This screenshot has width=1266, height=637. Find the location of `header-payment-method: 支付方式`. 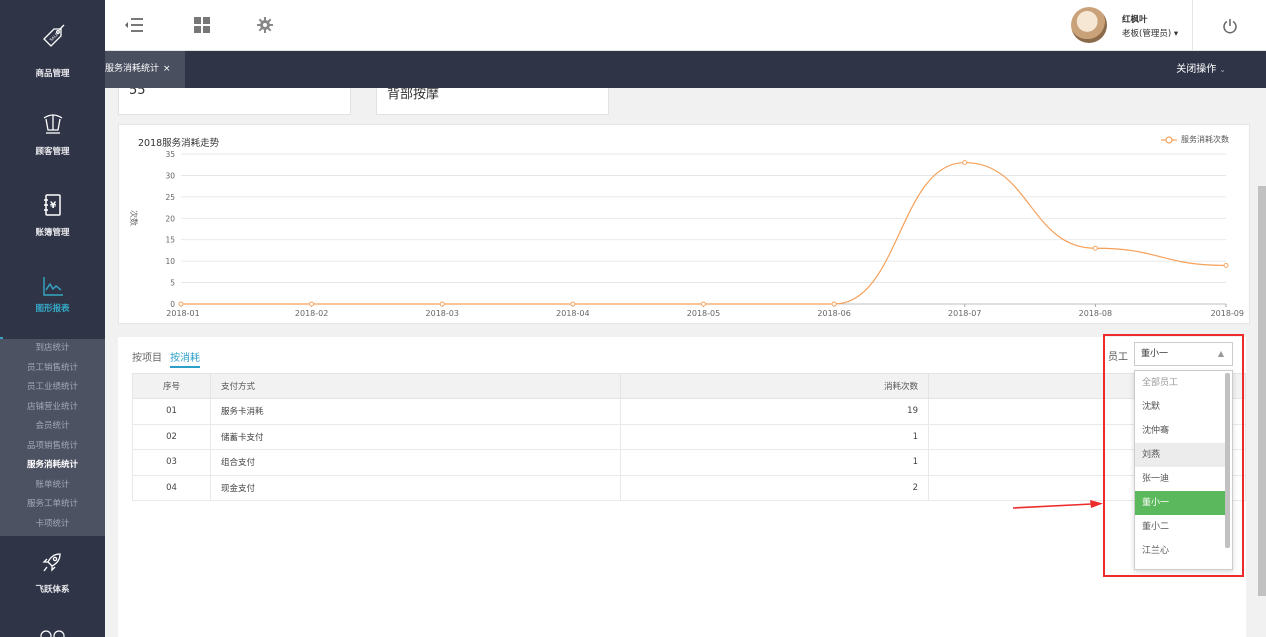

header-payment-method: 支付方式 is located at coordinates (415, 386).